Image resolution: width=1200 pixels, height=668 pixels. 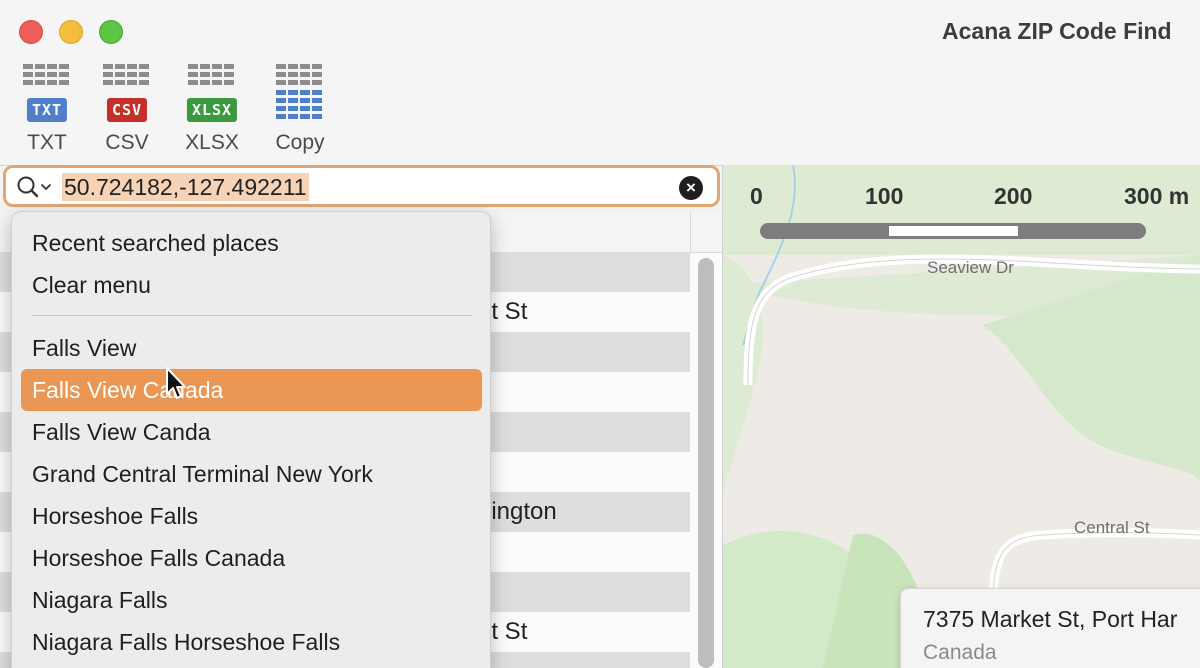 What do you see at coordinates (71, 32) in the screenshot?
I see `minimize-window-button` at bounding box center [71, 32].